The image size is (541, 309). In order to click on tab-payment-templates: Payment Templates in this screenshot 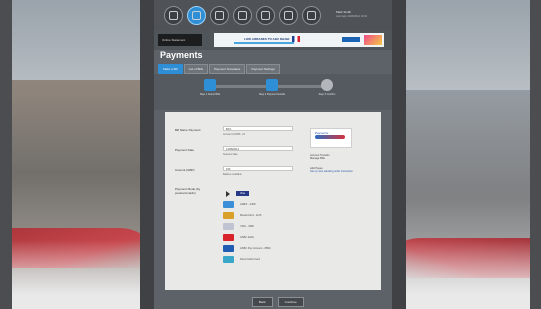, I will do `click(227, 69)`.